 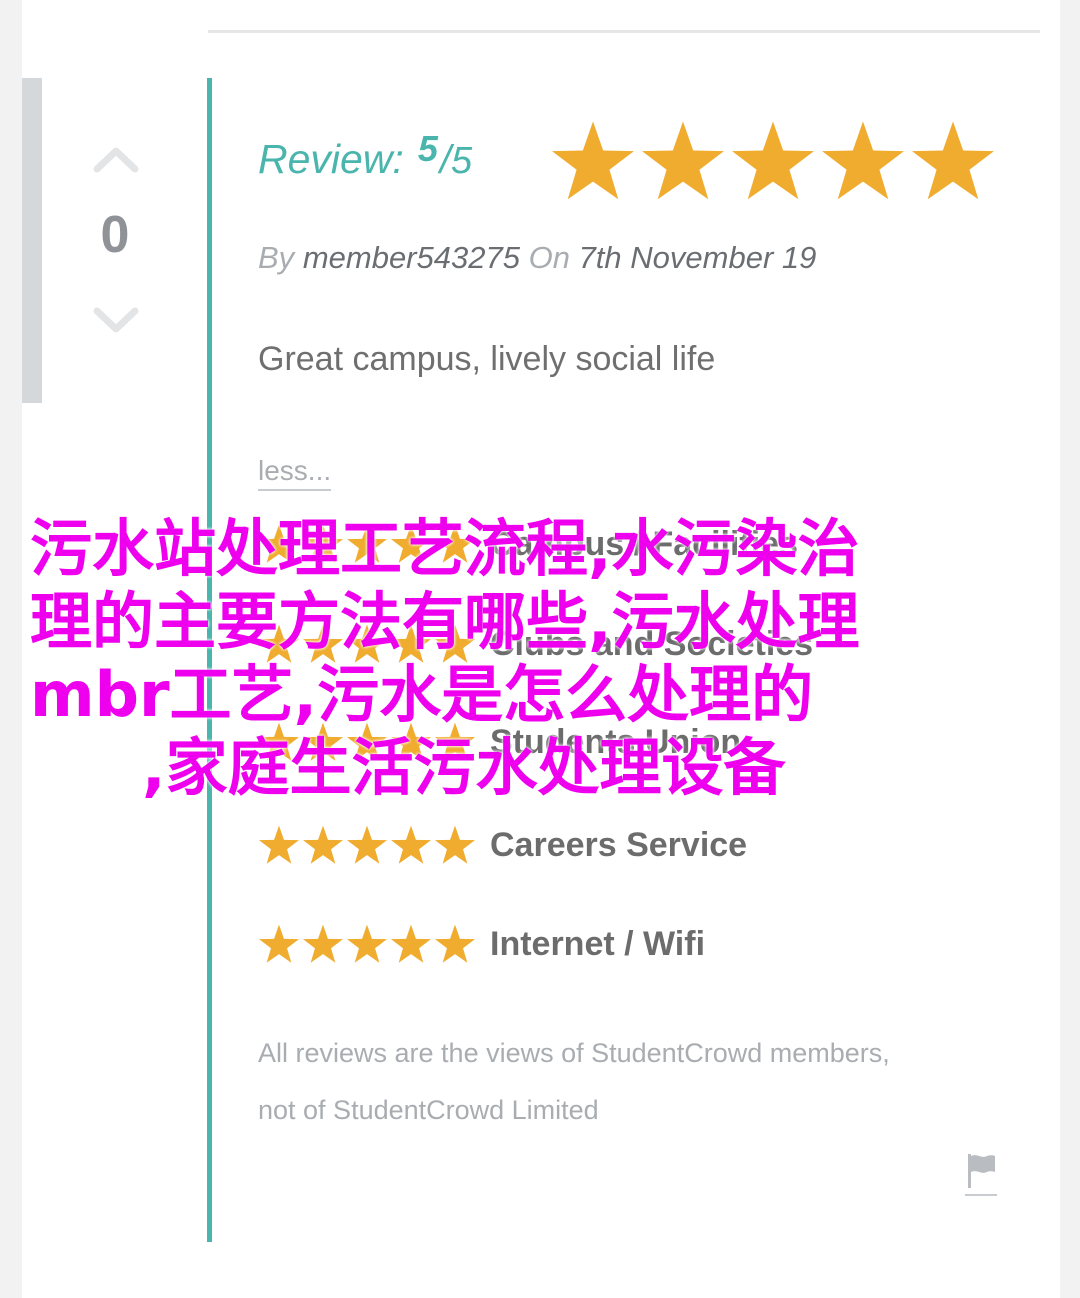 I want to click on report-flag-button, so click(x=981, y=1174).